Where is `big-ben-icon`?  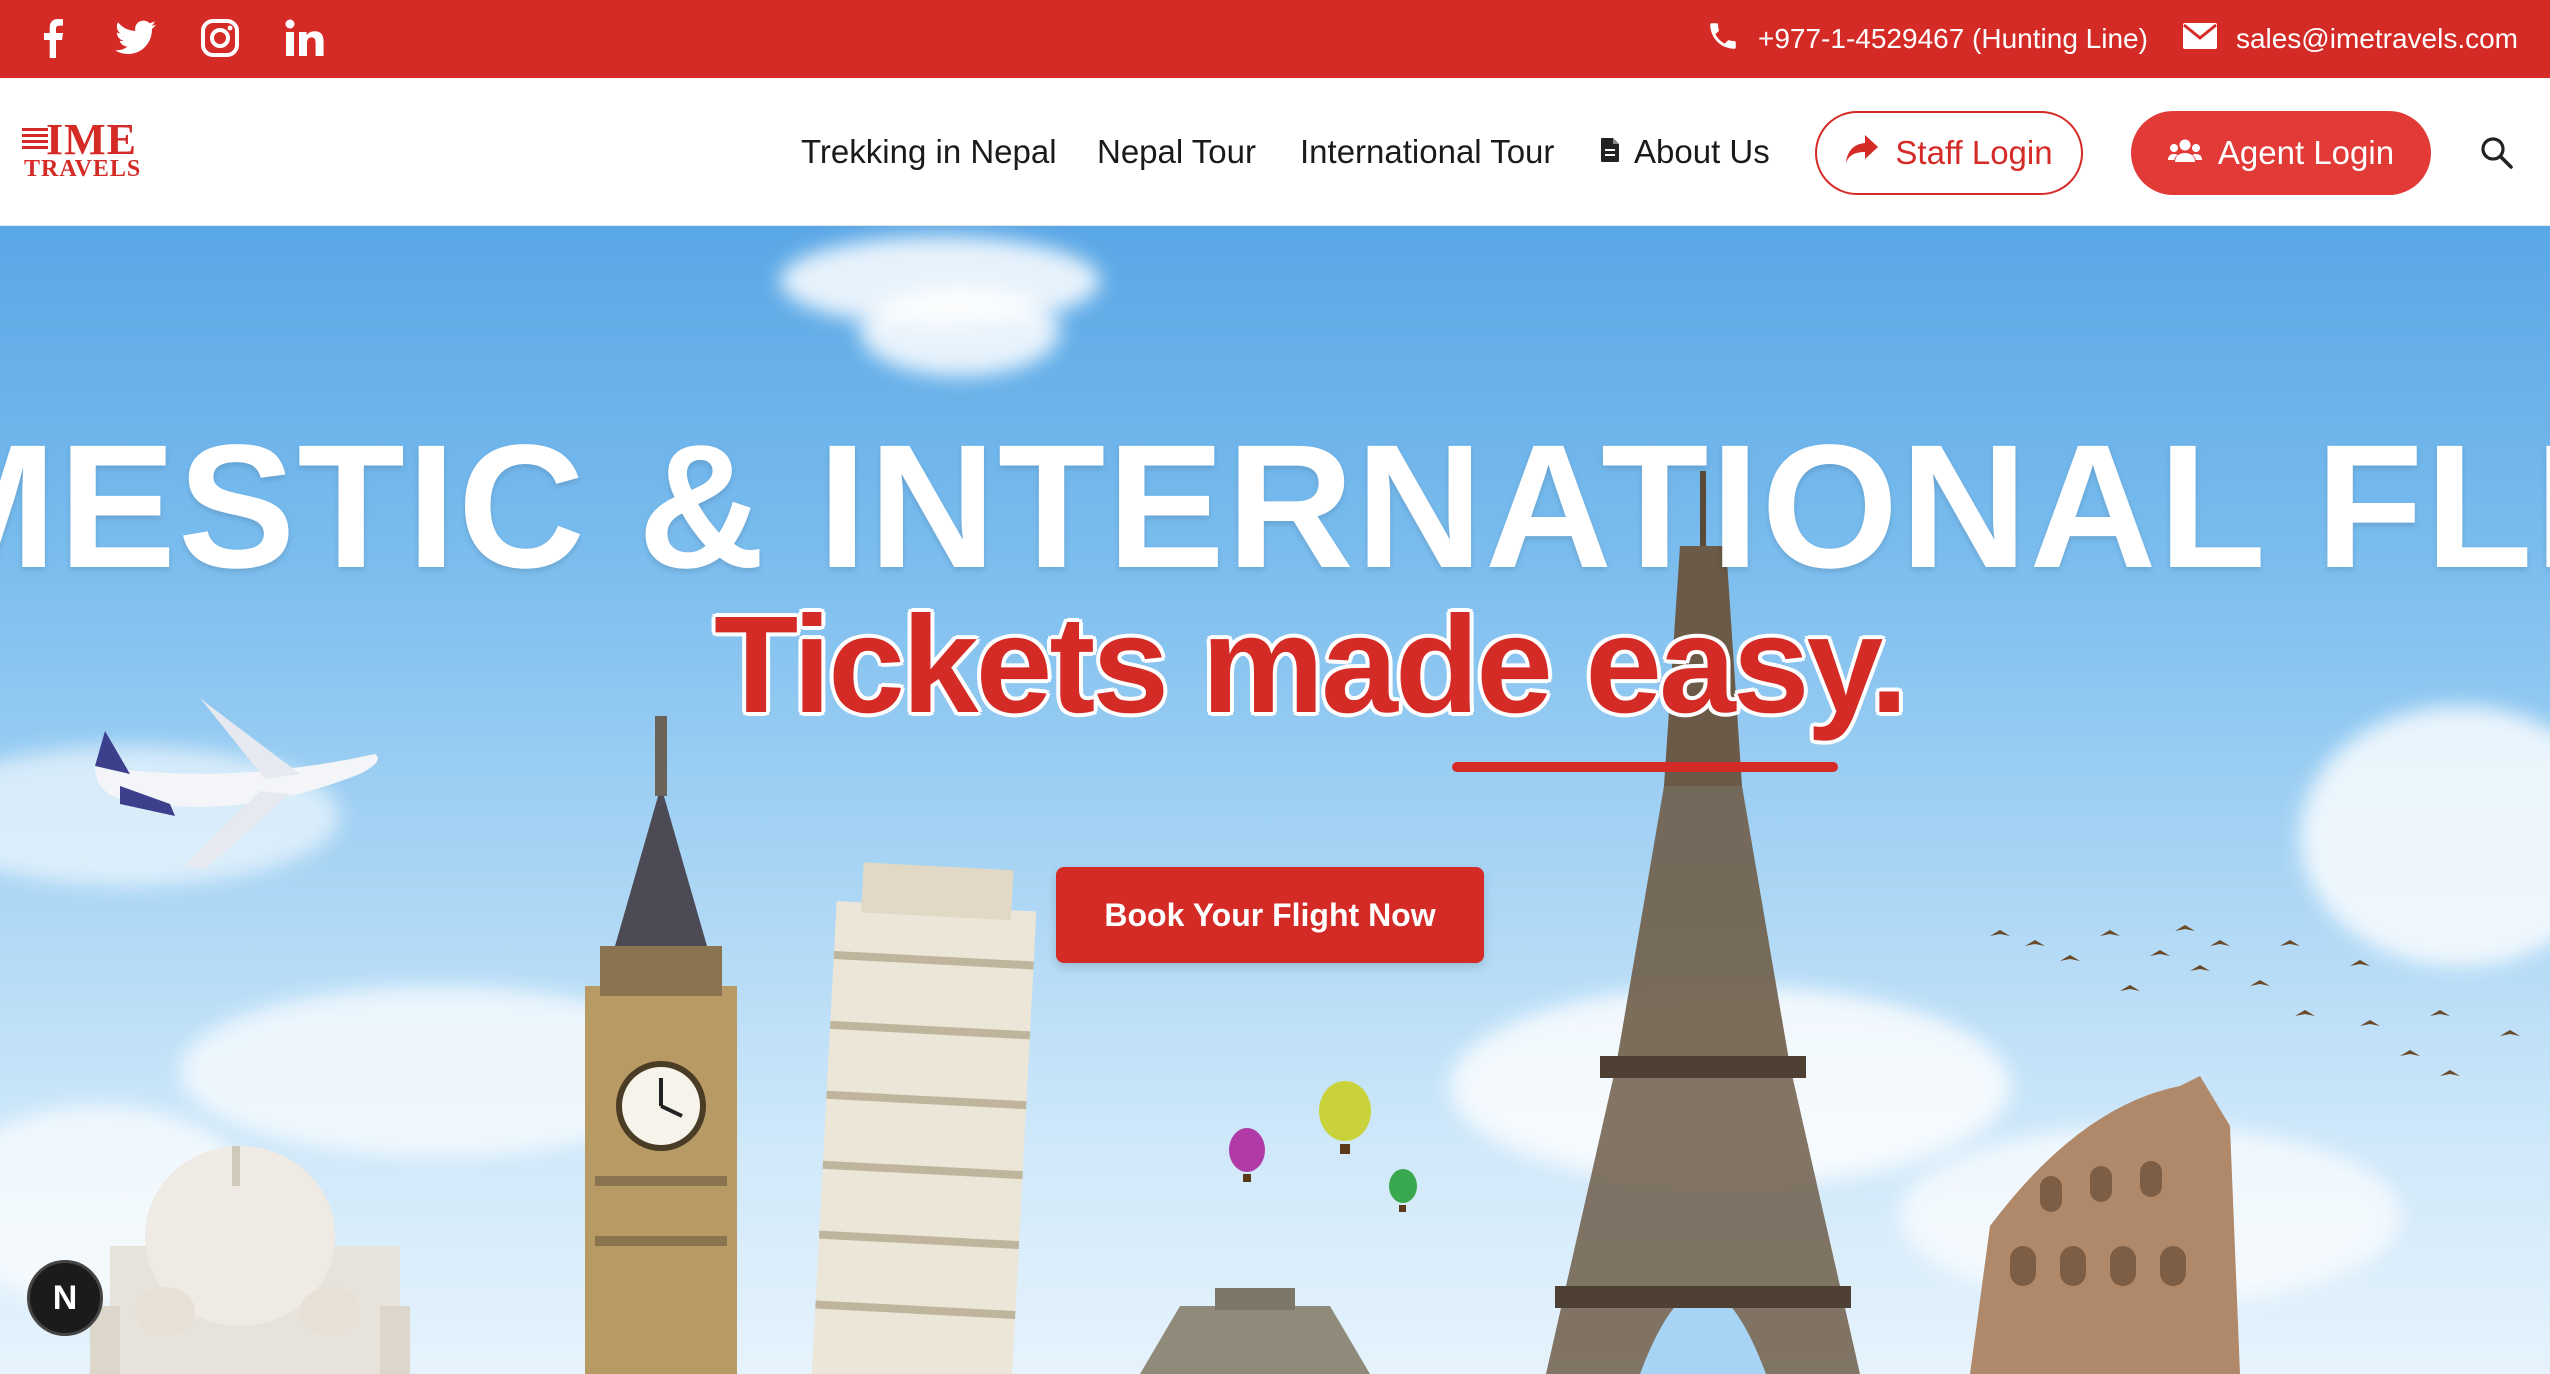 big-ben-icon is located at coordinates (661, 1045).